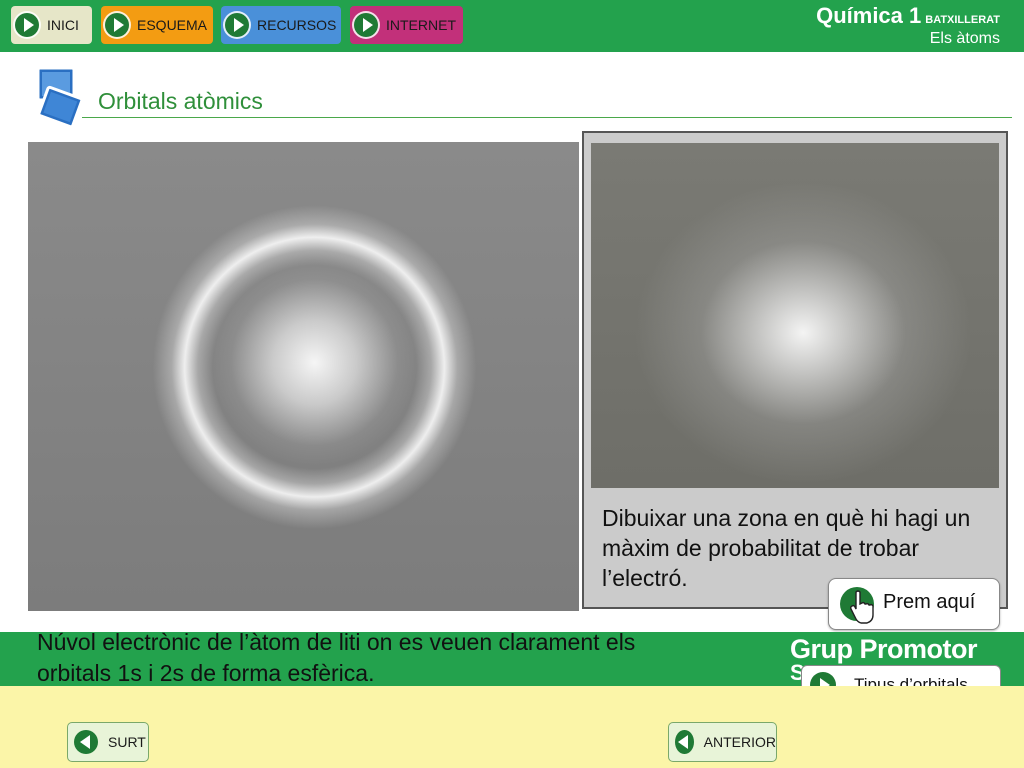 This screenshot has width=1024, height=768. I want to click on surt-button: SURT, so click(108, 742).